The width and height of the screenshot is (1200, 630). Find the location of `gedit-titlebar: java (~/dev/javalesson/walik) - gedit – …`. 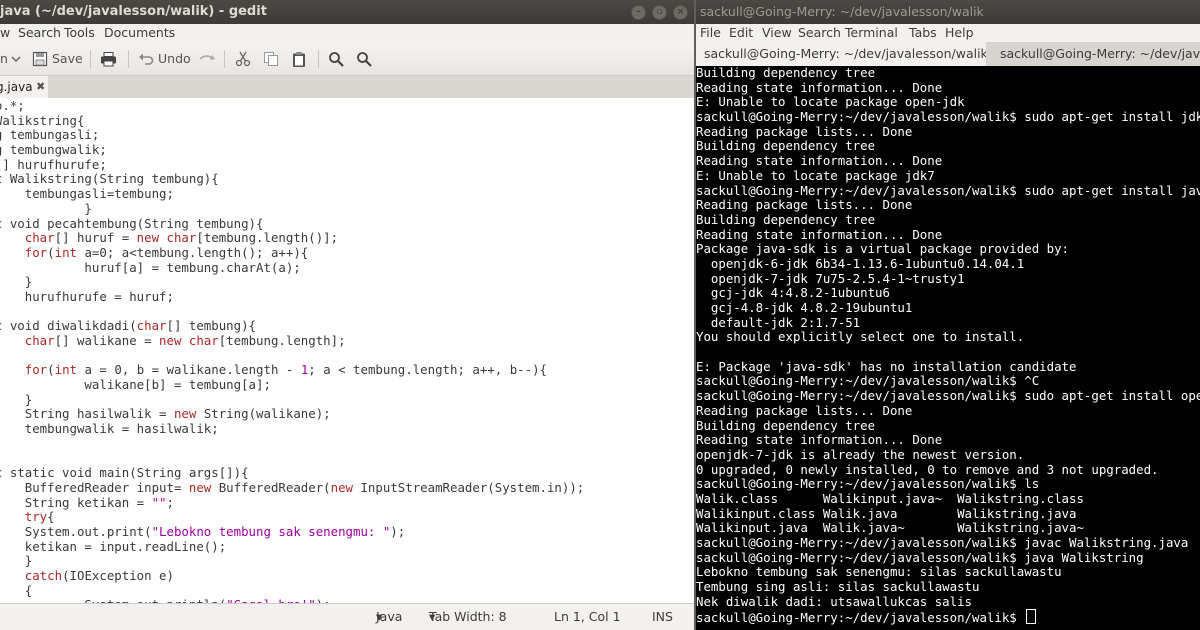

gedit-titlebar: java (~/dev/javalesson/walik) - gedit – … is located at coordinates (347, 12).